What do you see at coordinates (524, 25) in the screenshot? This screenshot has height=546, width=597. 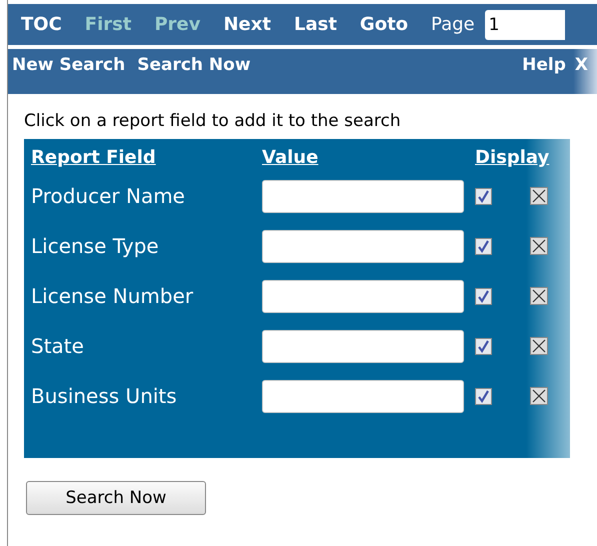 I see `page-field: 1` at bounding box center [524, 25].